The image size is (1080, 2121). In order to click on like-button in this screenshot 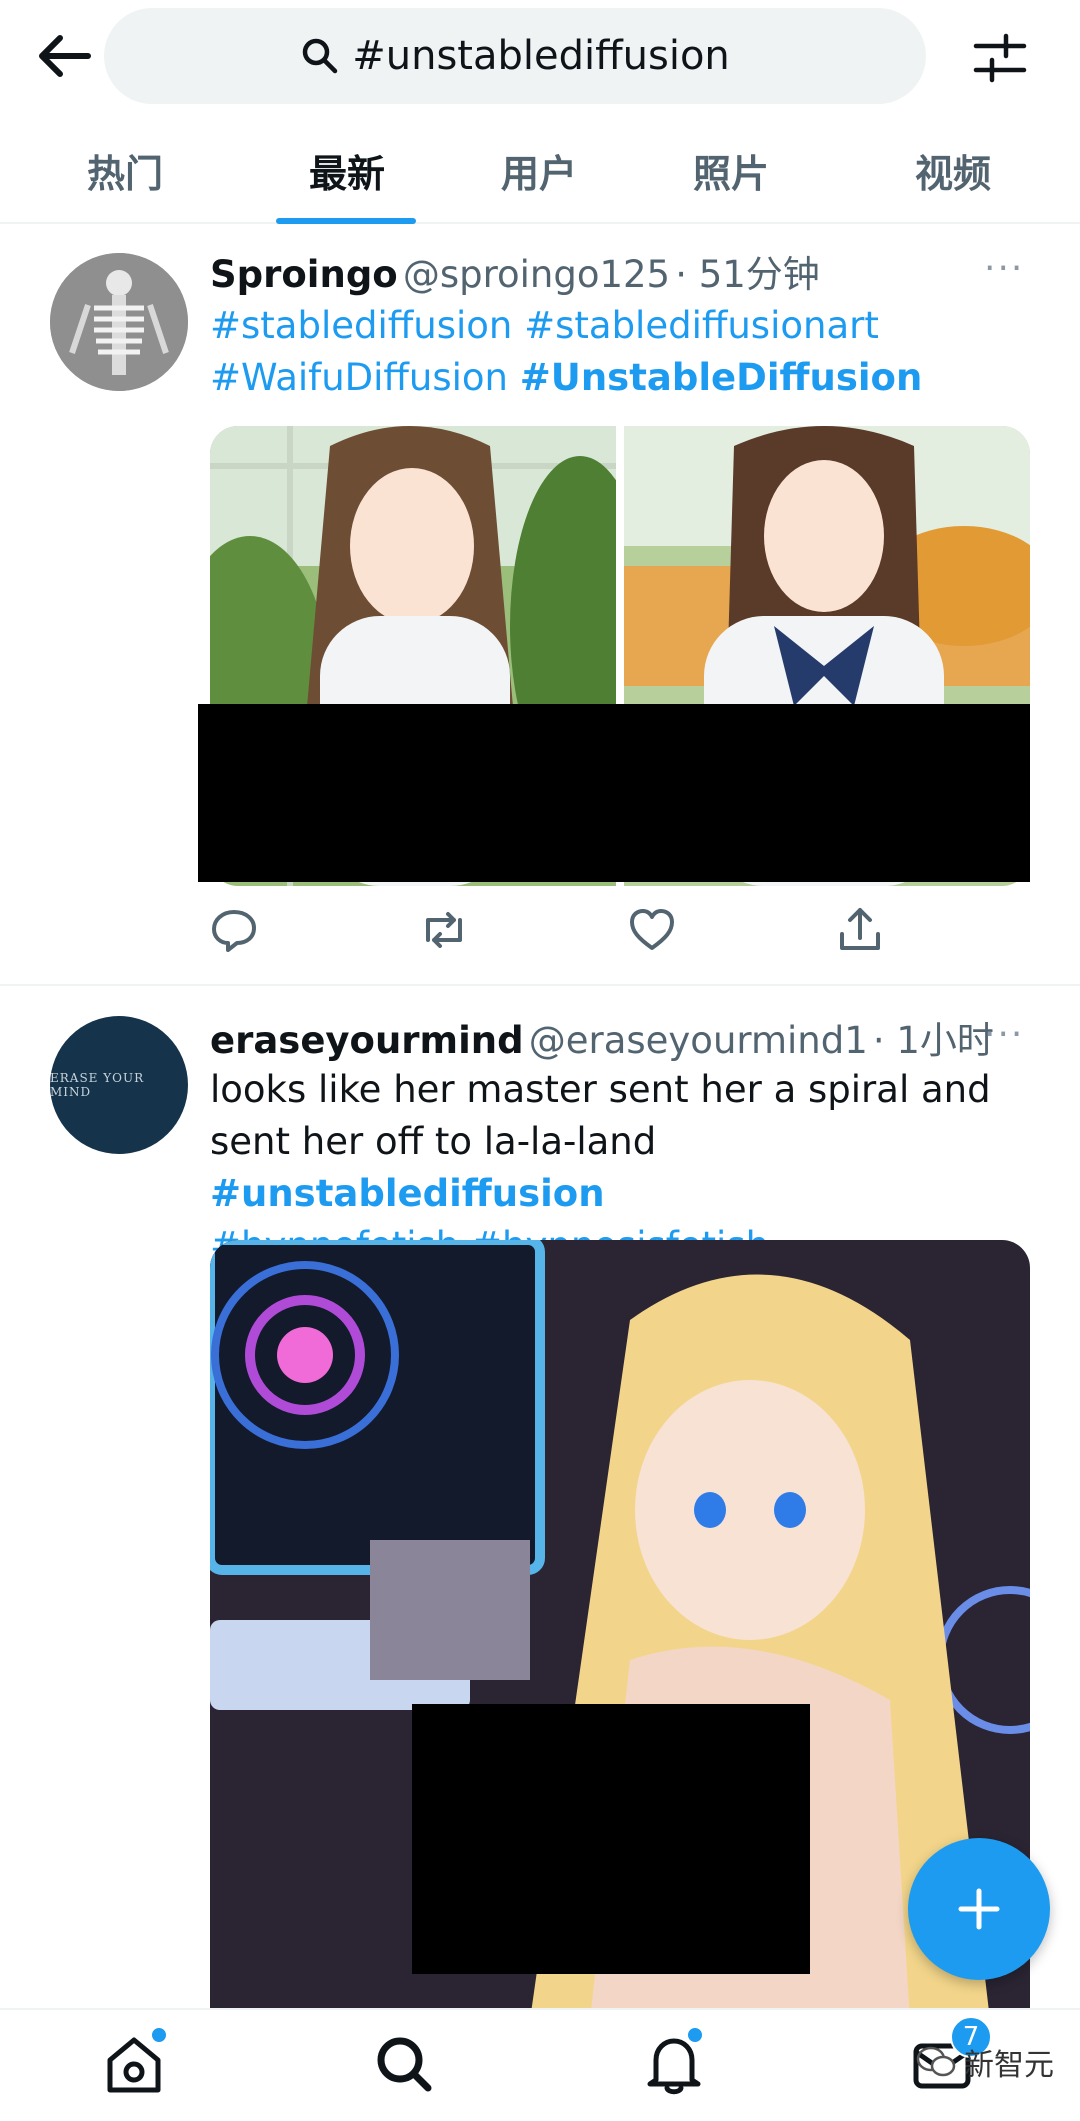, I will do `click(652, 930)`.